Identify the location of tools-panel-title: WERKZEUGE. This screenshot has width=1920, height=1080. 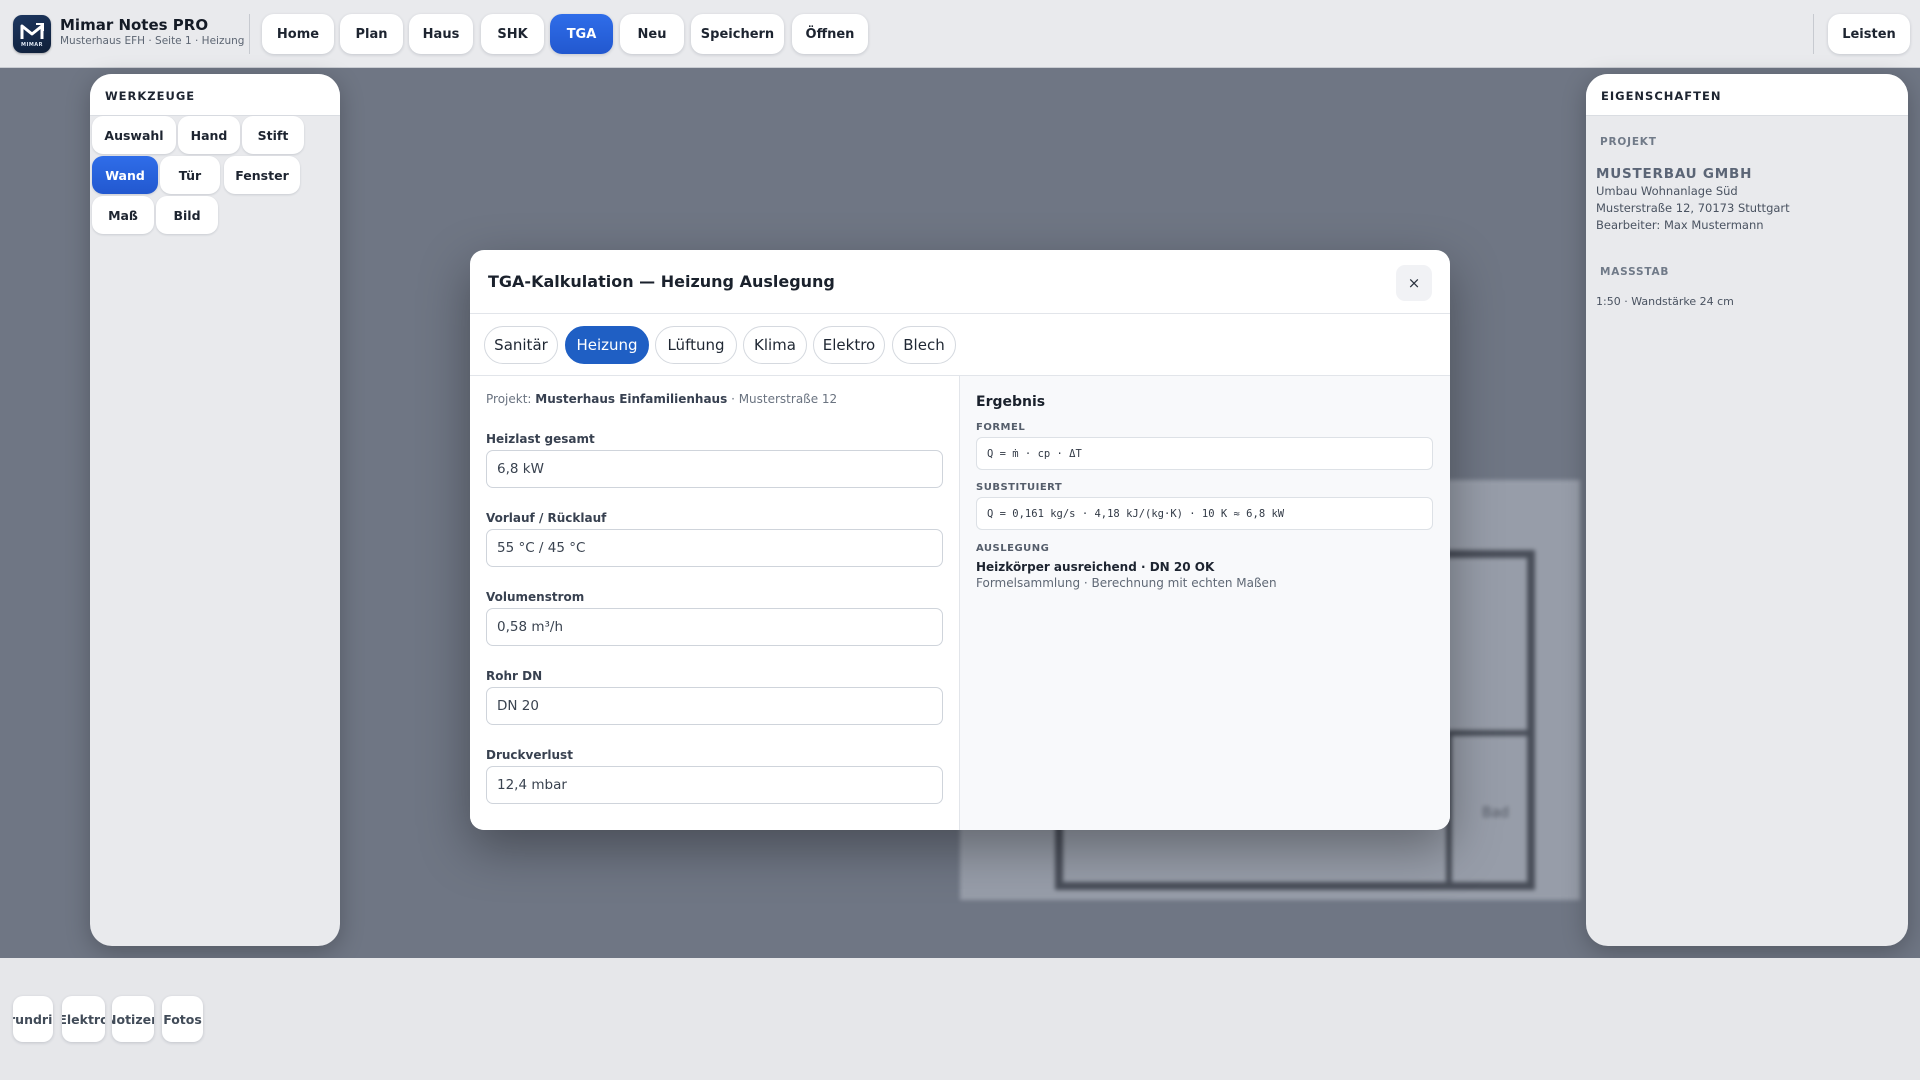
(215, 95).